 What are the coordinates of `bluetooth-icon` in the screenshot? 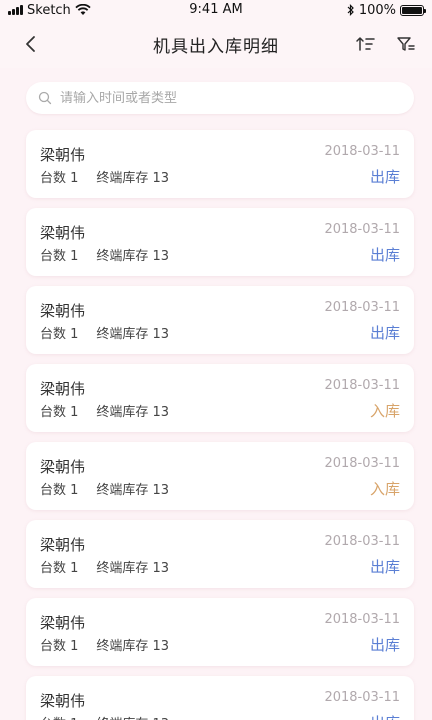 It's located at (350, 10).